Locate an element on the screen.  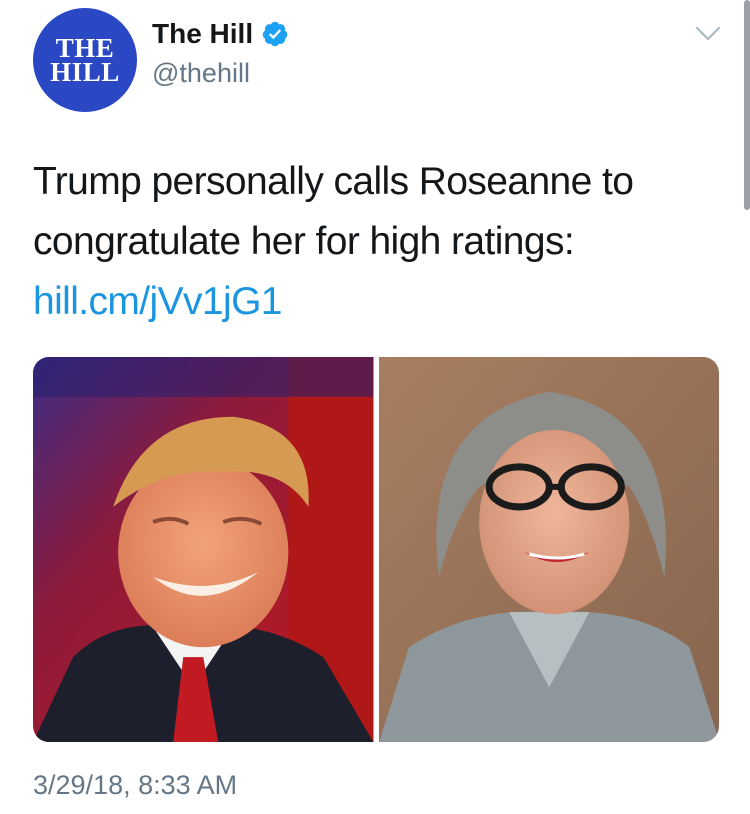
tweet-text-line-1: Trump personally calls Roseanne to is located at coordinates (333, 181).